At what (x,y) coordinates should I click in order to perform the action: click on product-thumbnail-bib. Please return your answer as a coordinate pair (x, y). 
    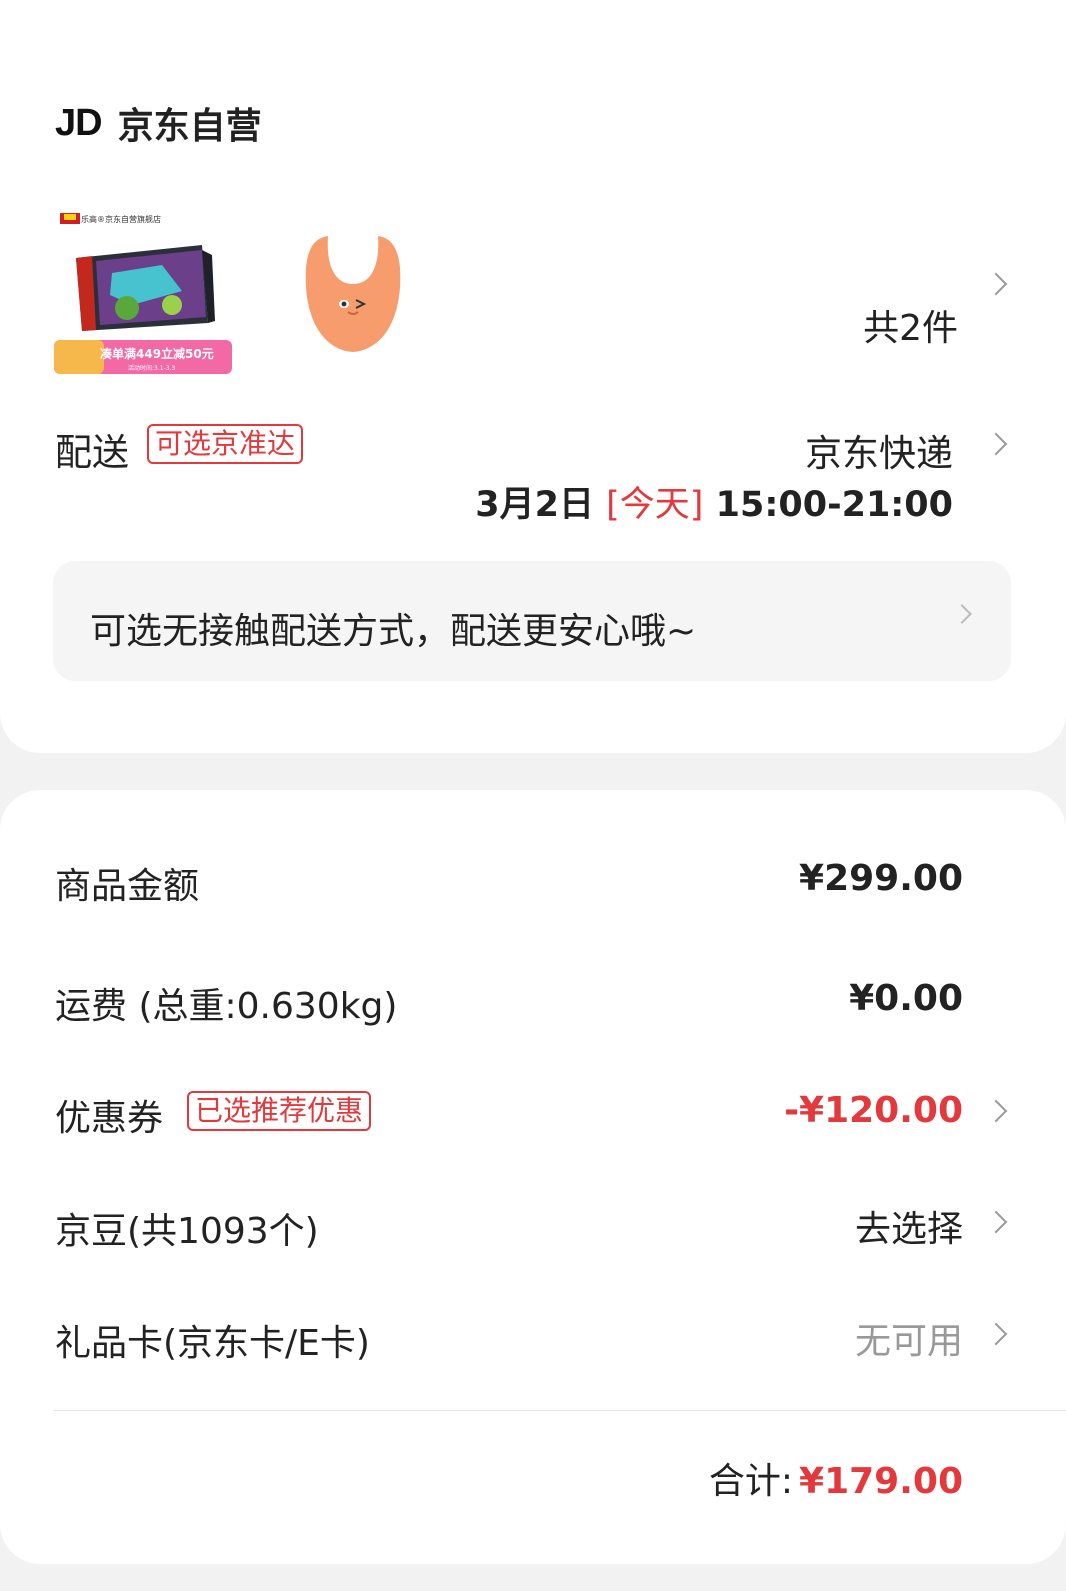
    Looking at the image, I should click on (353, 293).